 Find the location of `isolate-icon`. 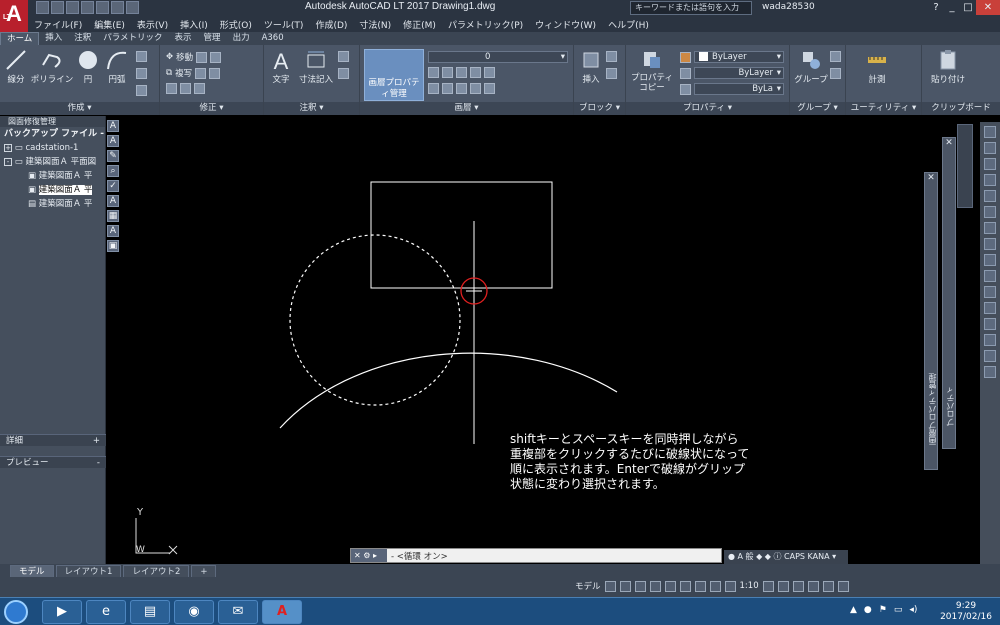

isolate-icon is located at coordinates (813, 586).